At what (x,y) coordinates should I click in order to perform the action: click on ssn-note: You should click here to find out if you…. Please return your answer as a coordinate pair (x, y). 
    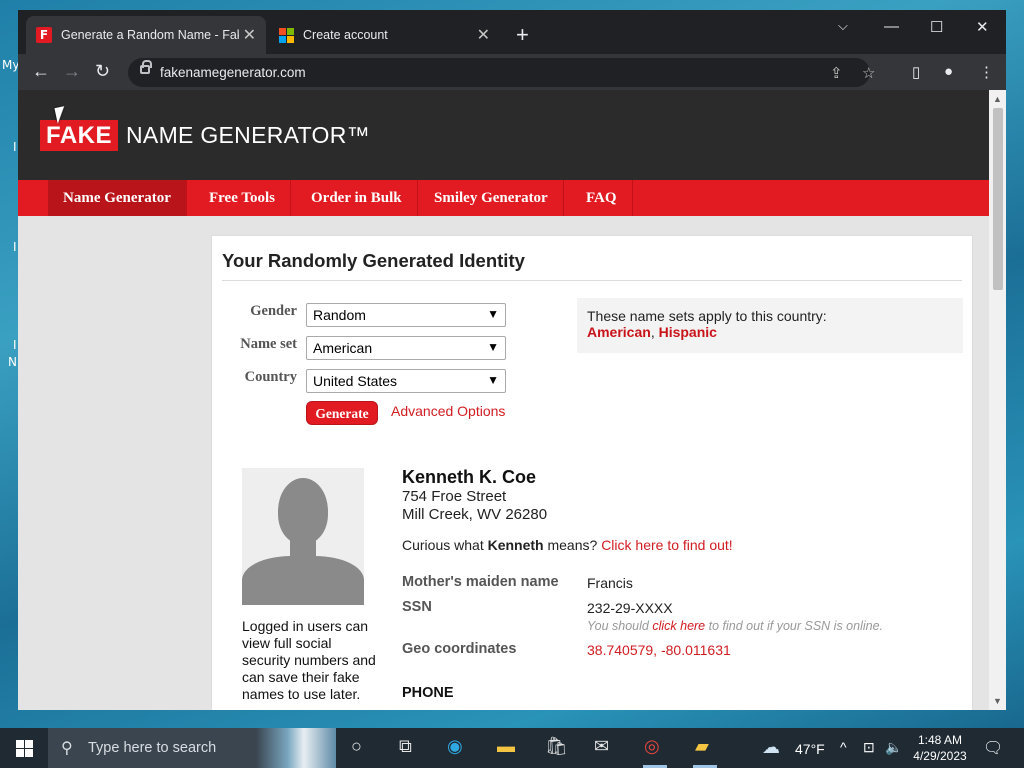
    Looking at the image, I should click on (735, 626).